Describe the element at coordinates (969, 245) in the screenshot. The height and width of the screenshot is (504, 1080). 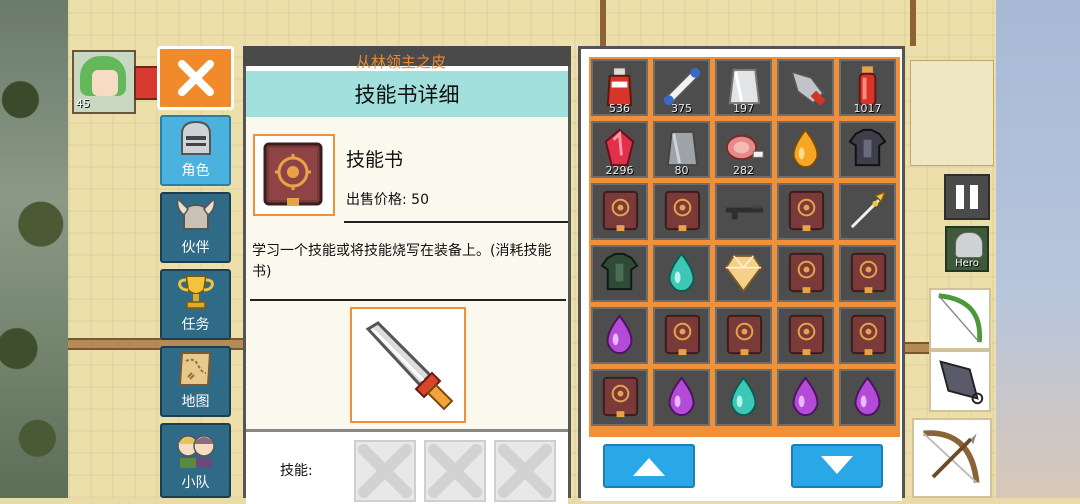
I see `hero-helmet-icon` at that location.